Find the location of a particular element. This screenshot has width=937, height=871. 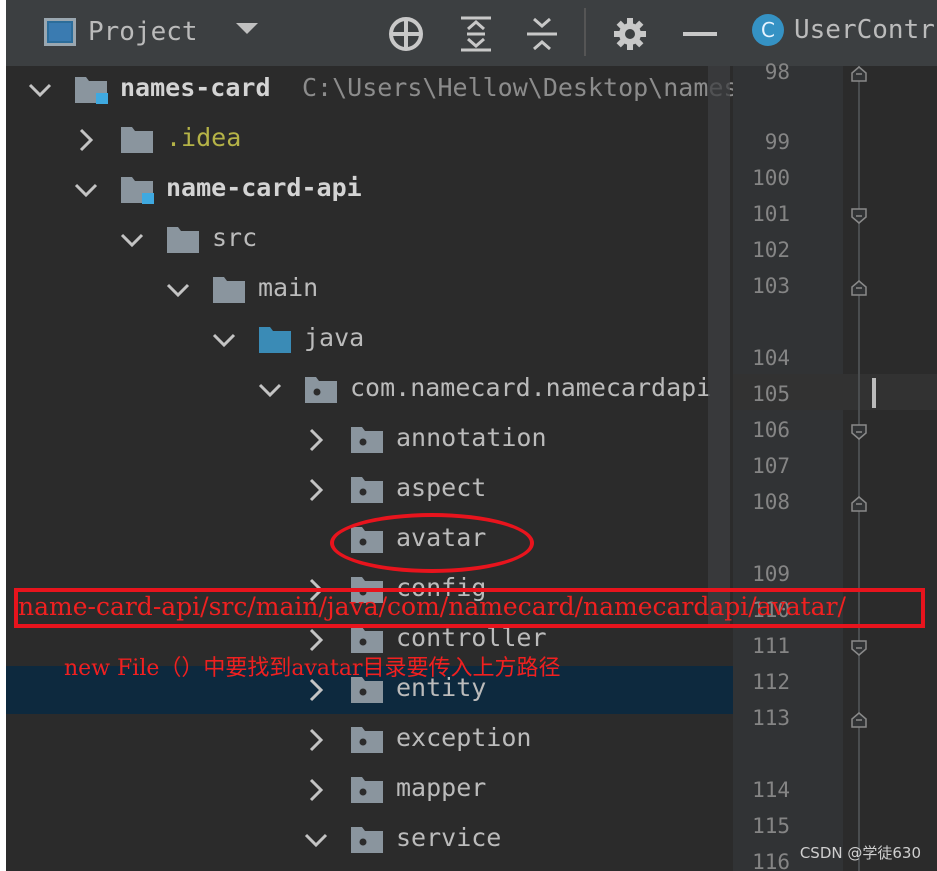

fold-guide is located at coordinates (859, 468).